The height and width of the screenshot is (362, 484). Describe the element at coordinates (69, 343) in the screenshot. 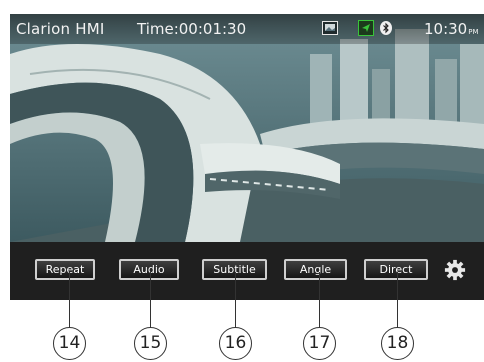

I see `callout-14: 14` at that location.